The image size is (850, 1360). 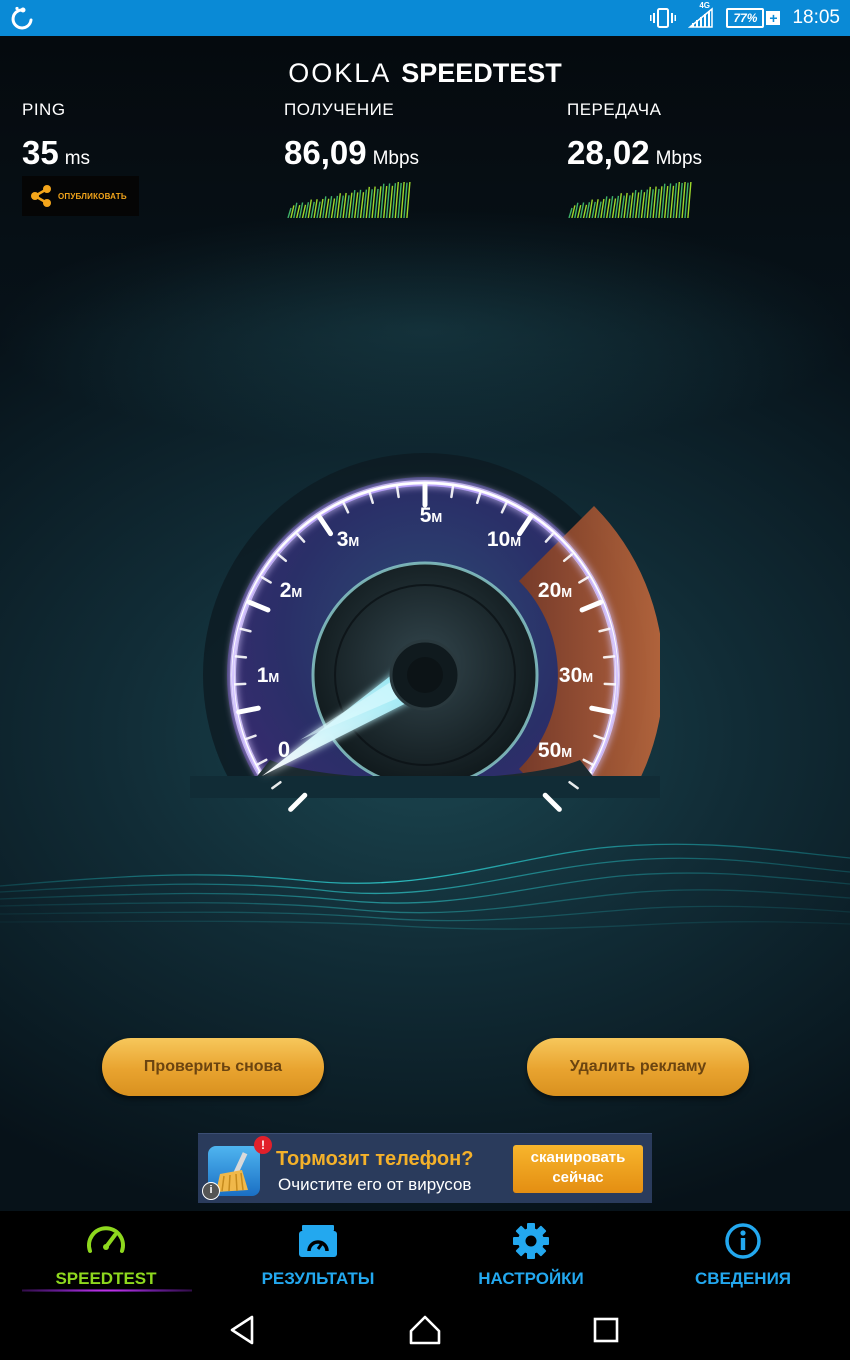 I want to click on ad-cta-button: сканировать сейчас, so click(x=578, y=1169).